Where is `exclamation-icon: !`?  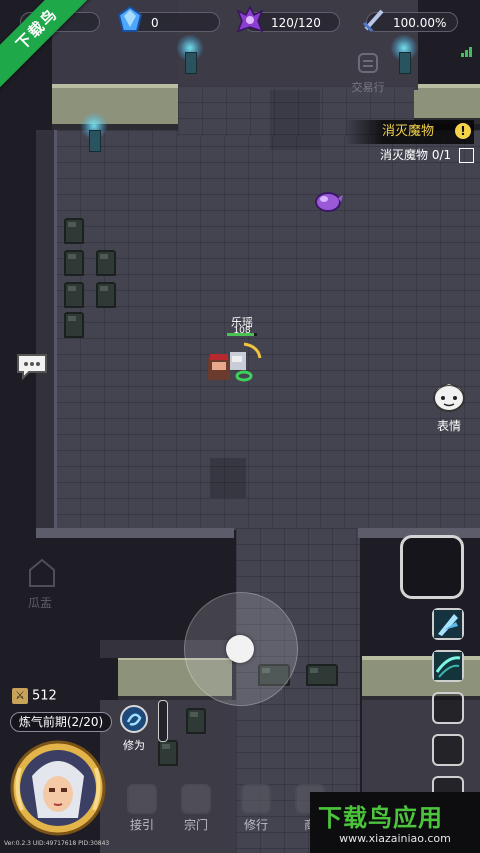
exclamation-icon: ! is located at coordinates (463, 131).